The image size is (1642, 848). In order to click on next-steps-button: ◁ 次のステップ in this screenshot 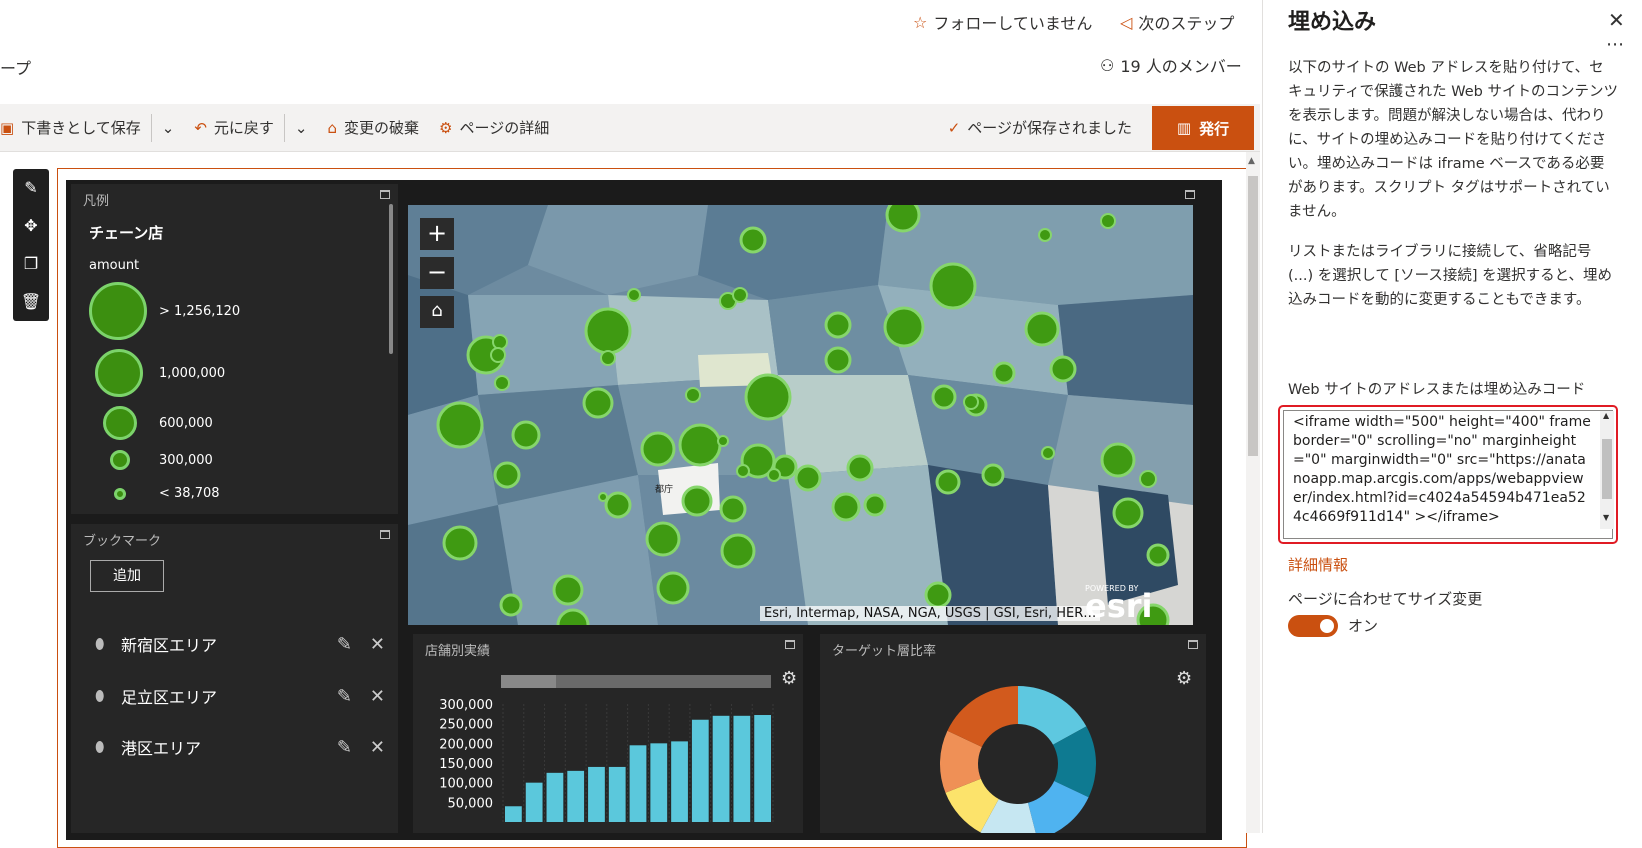, I will do `click(1177, 22)`.